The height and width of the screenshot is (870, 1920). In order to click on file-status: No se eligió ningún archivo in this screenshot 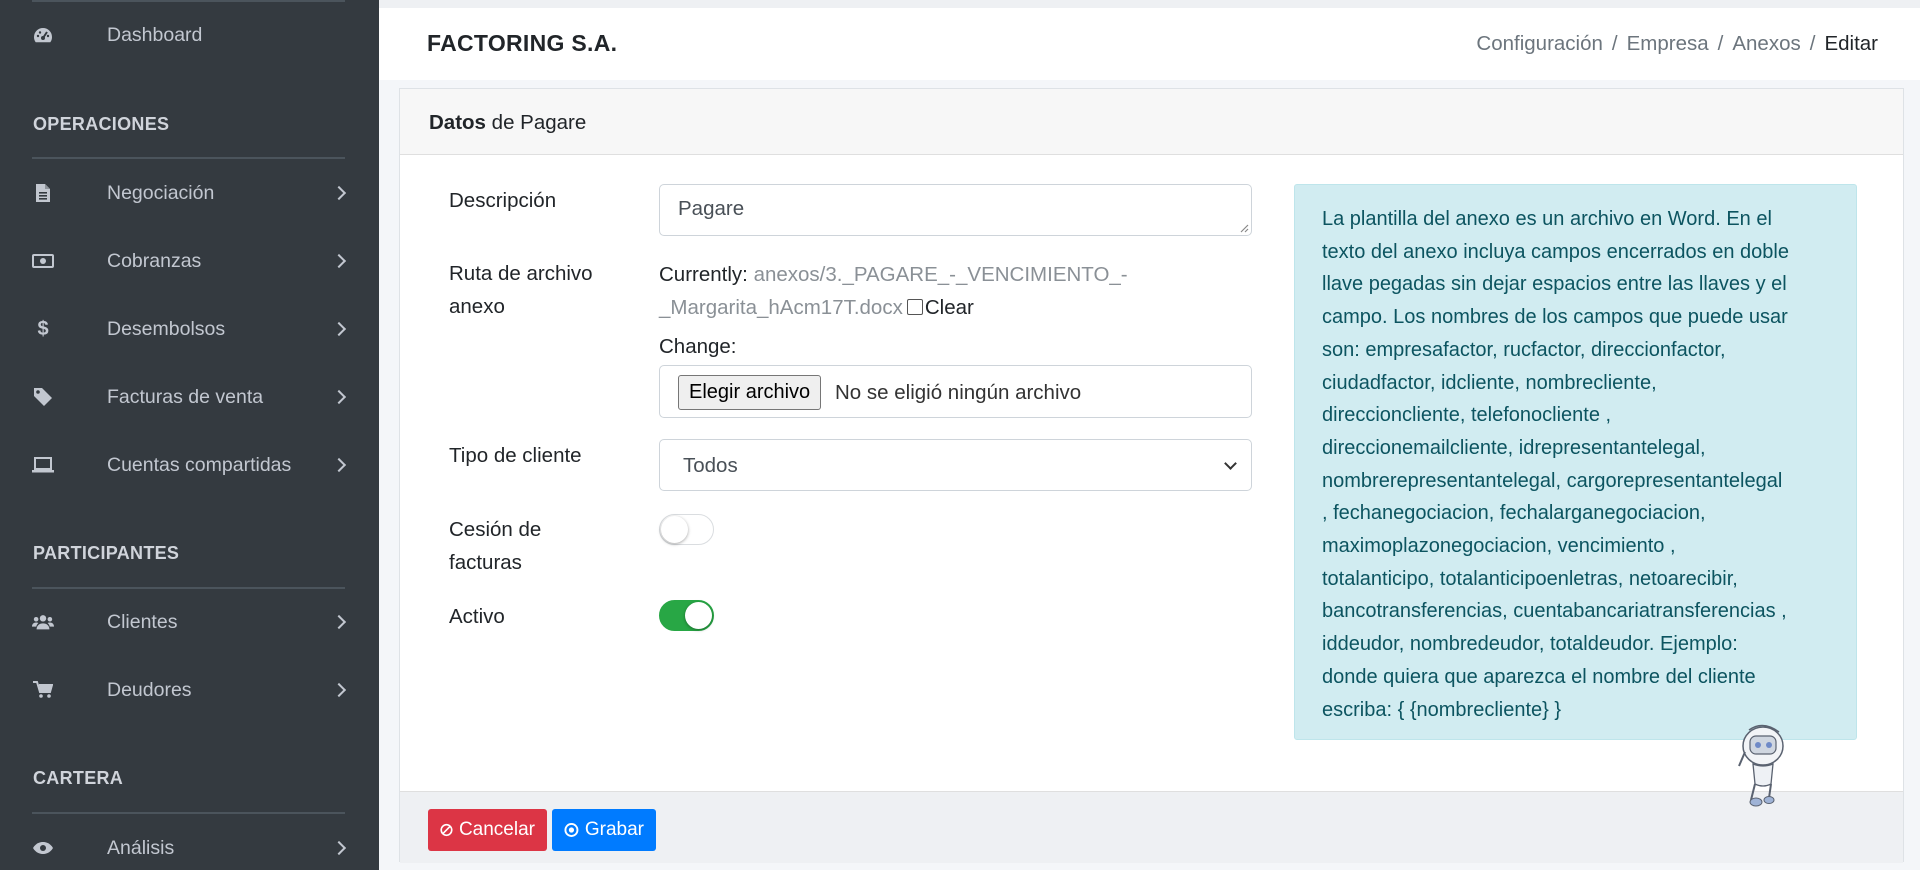, I will do `click(958, 392)`.